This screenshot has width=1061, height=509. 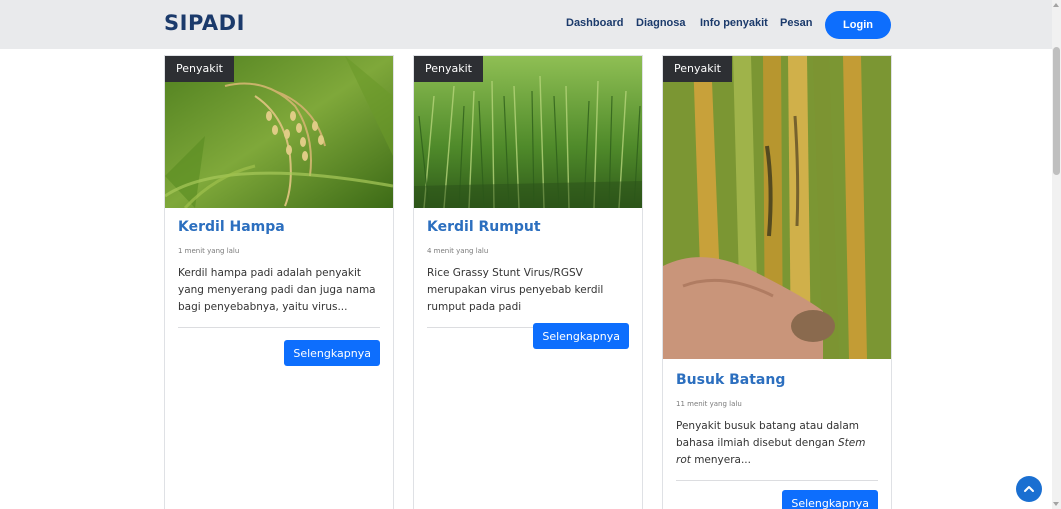 What do you see at coordinates (777, 380) in the screenshot?
I see `card-title: Busuk Batang` at bounding box center [777, 380].